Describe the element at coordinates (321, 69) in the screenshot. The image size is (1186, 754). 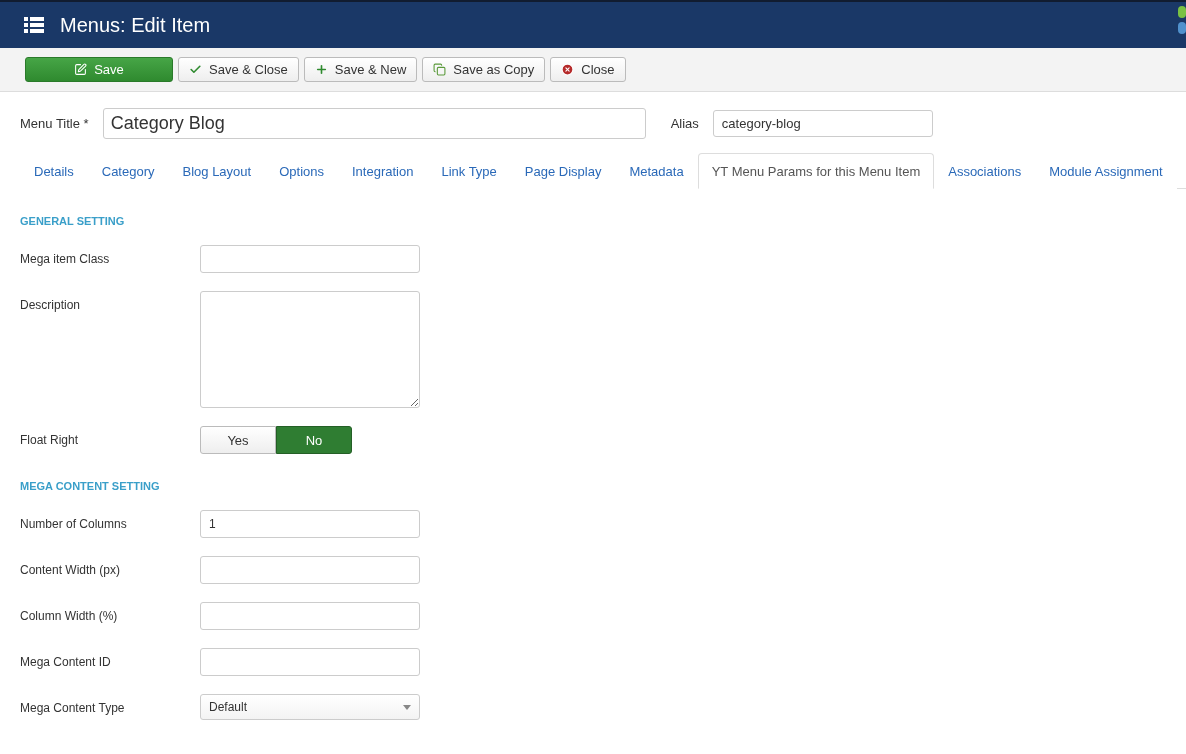
I see `plus-icon` at that location.